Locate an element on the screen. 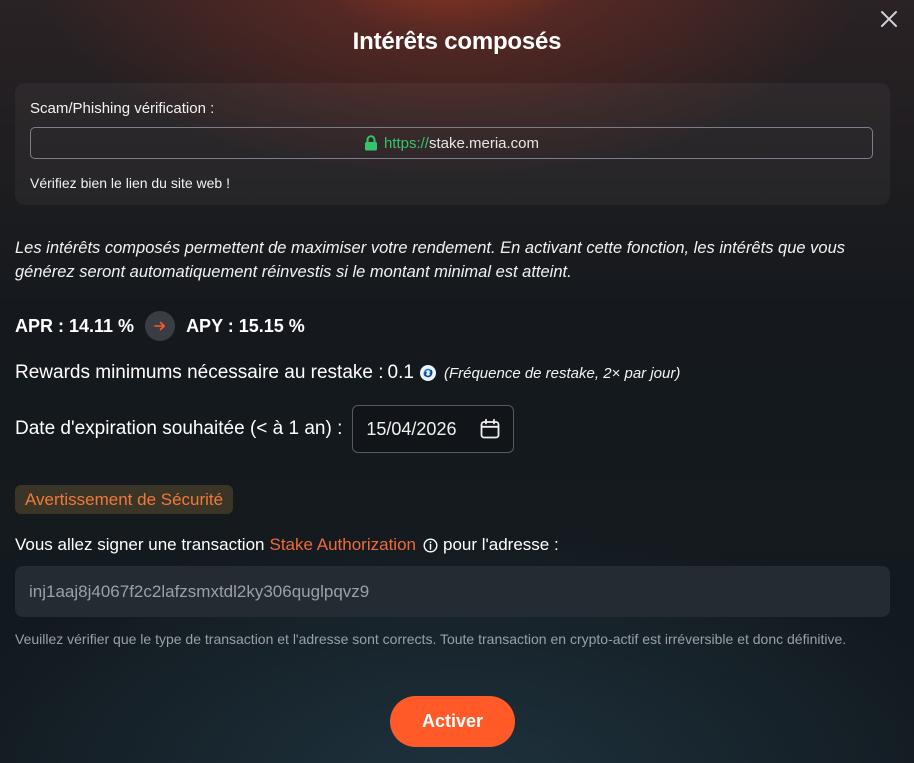 The width and height of the screenshot is (914, 763). url-host: stake.meria.com is located at coordinates (484, 143).